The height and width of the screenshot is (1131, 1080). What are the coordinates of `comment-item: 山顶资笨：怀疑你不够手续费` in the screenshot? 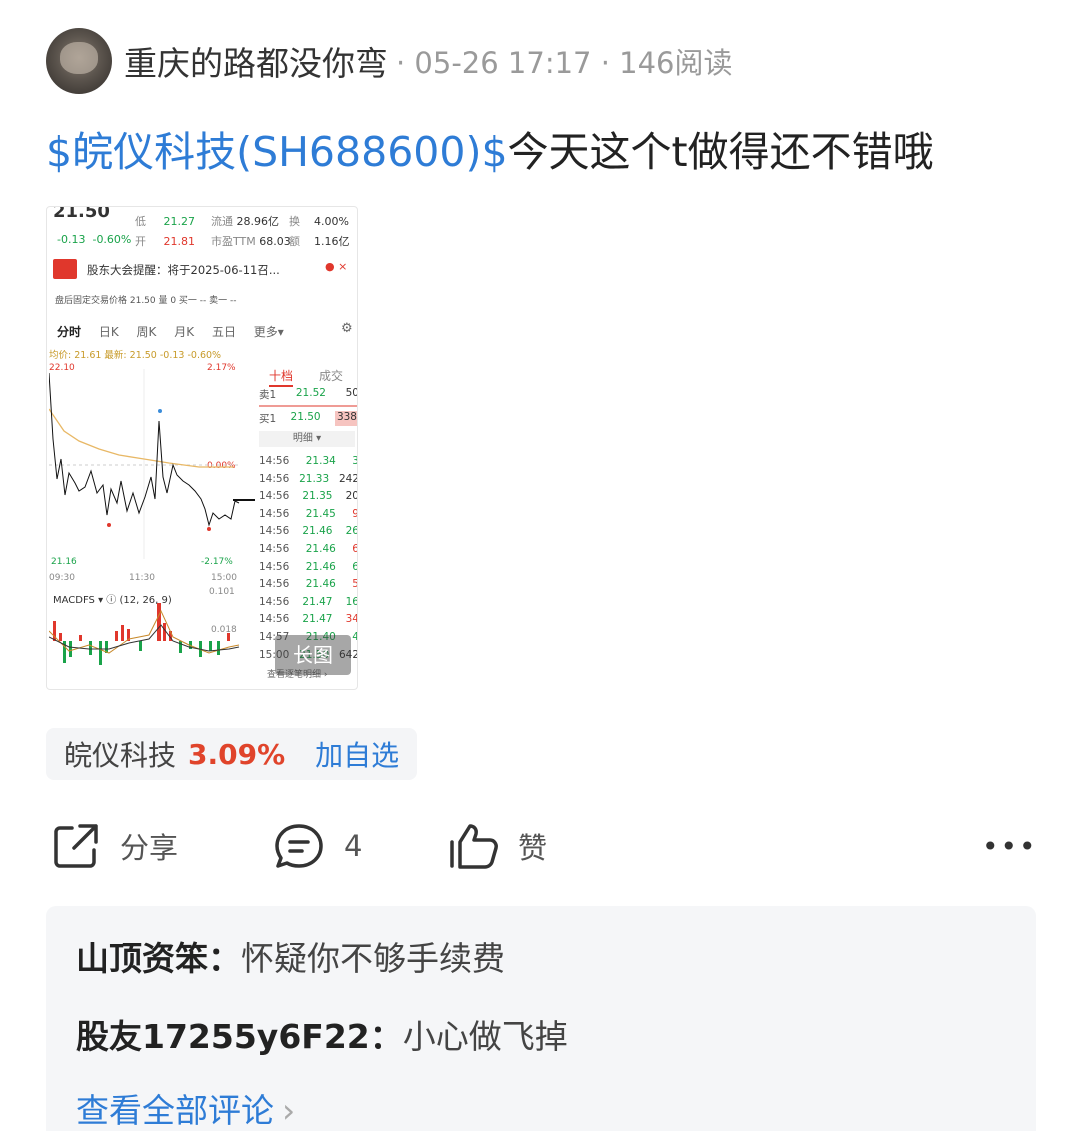 It's located at (290, 956).